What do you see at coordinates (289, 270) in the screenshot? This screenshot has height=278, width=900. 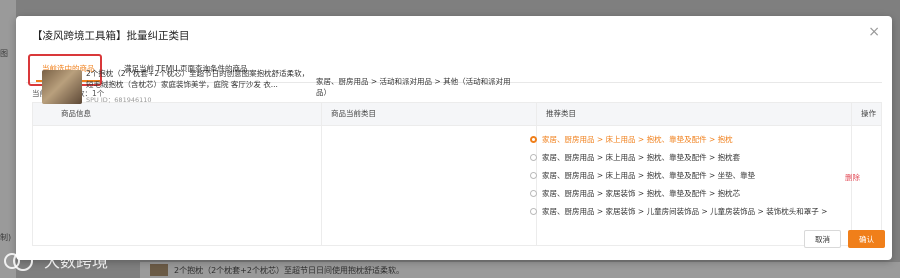 I see `background-row-text: 2个抱枕（2个枕套+2个枕芯）至超节日日间使用抱枕舒适柔软。` at bounding box center [289, 270].